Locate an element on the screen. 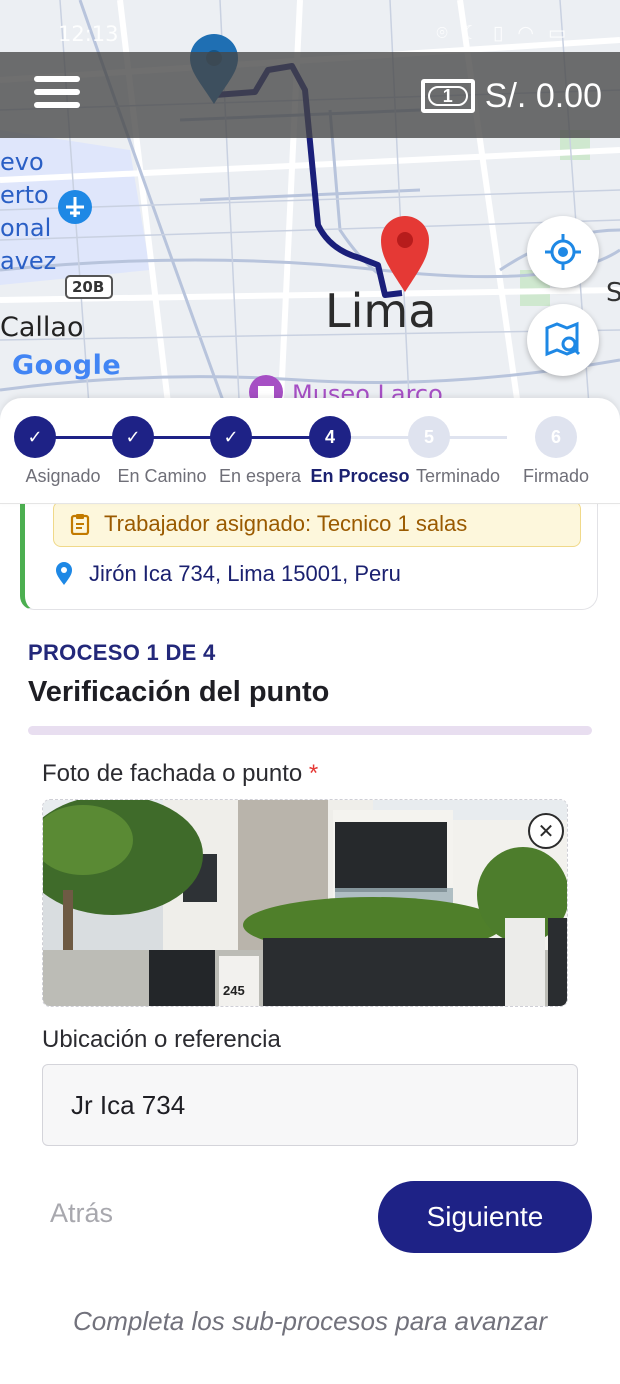 This screenshot has height=1384, width=620. remove-photo-button: ✕ is located at coordinates (546, 831).